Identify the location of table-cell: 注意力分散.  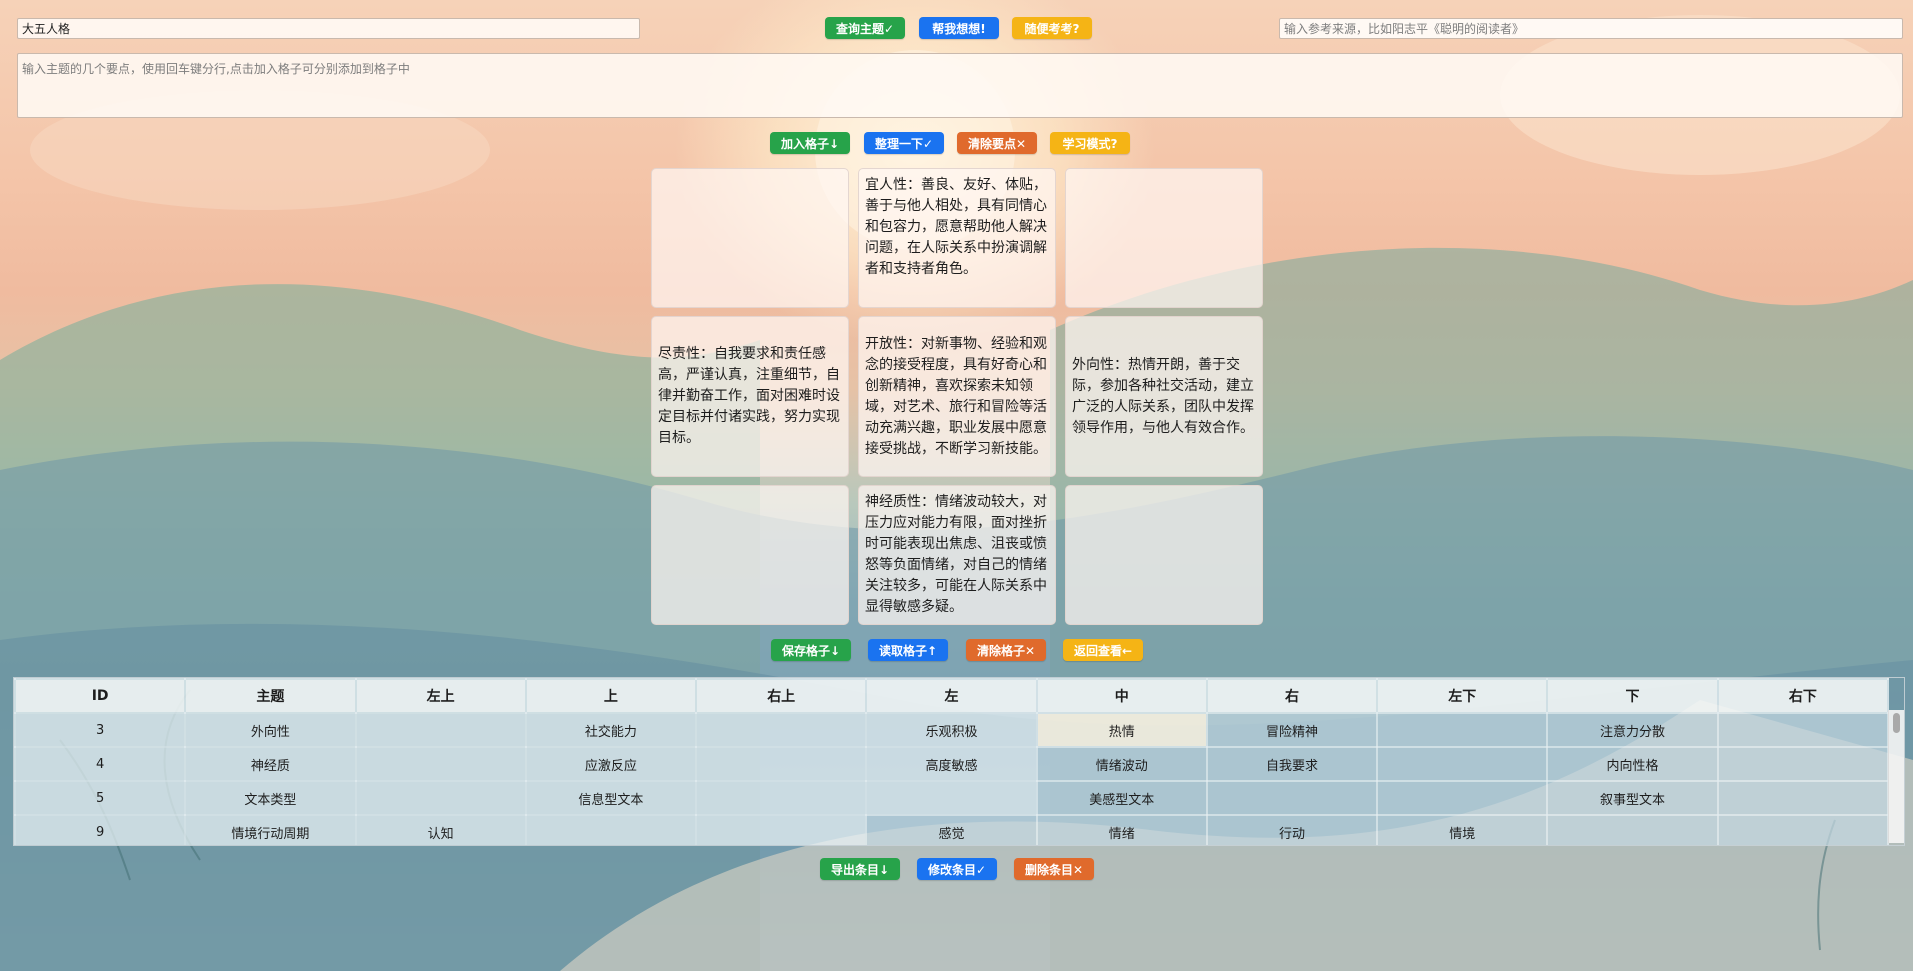
(1632, 730).